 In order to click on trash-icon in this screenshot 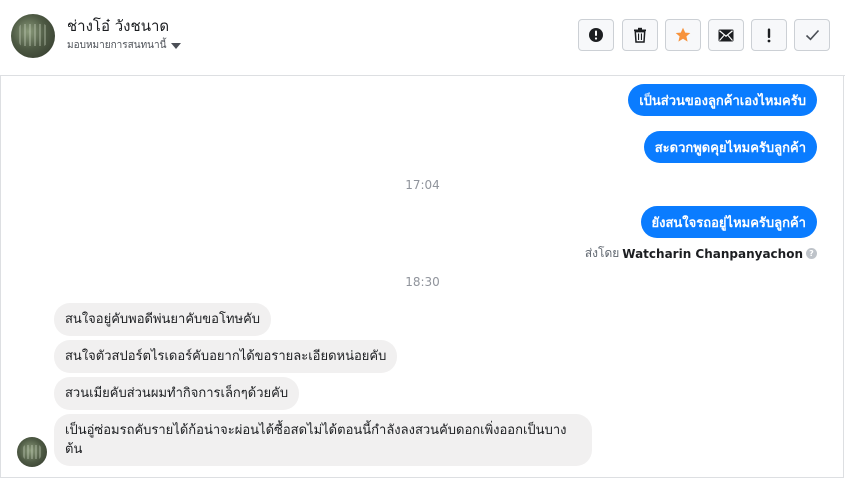, I will do `click(640, 35)`.